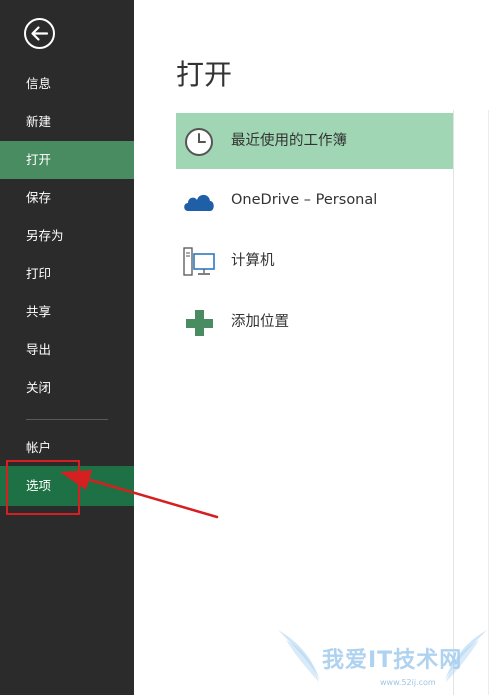 The image size is (491, 695). I want to click on nav-item-new: 新建, so click(67, 122).